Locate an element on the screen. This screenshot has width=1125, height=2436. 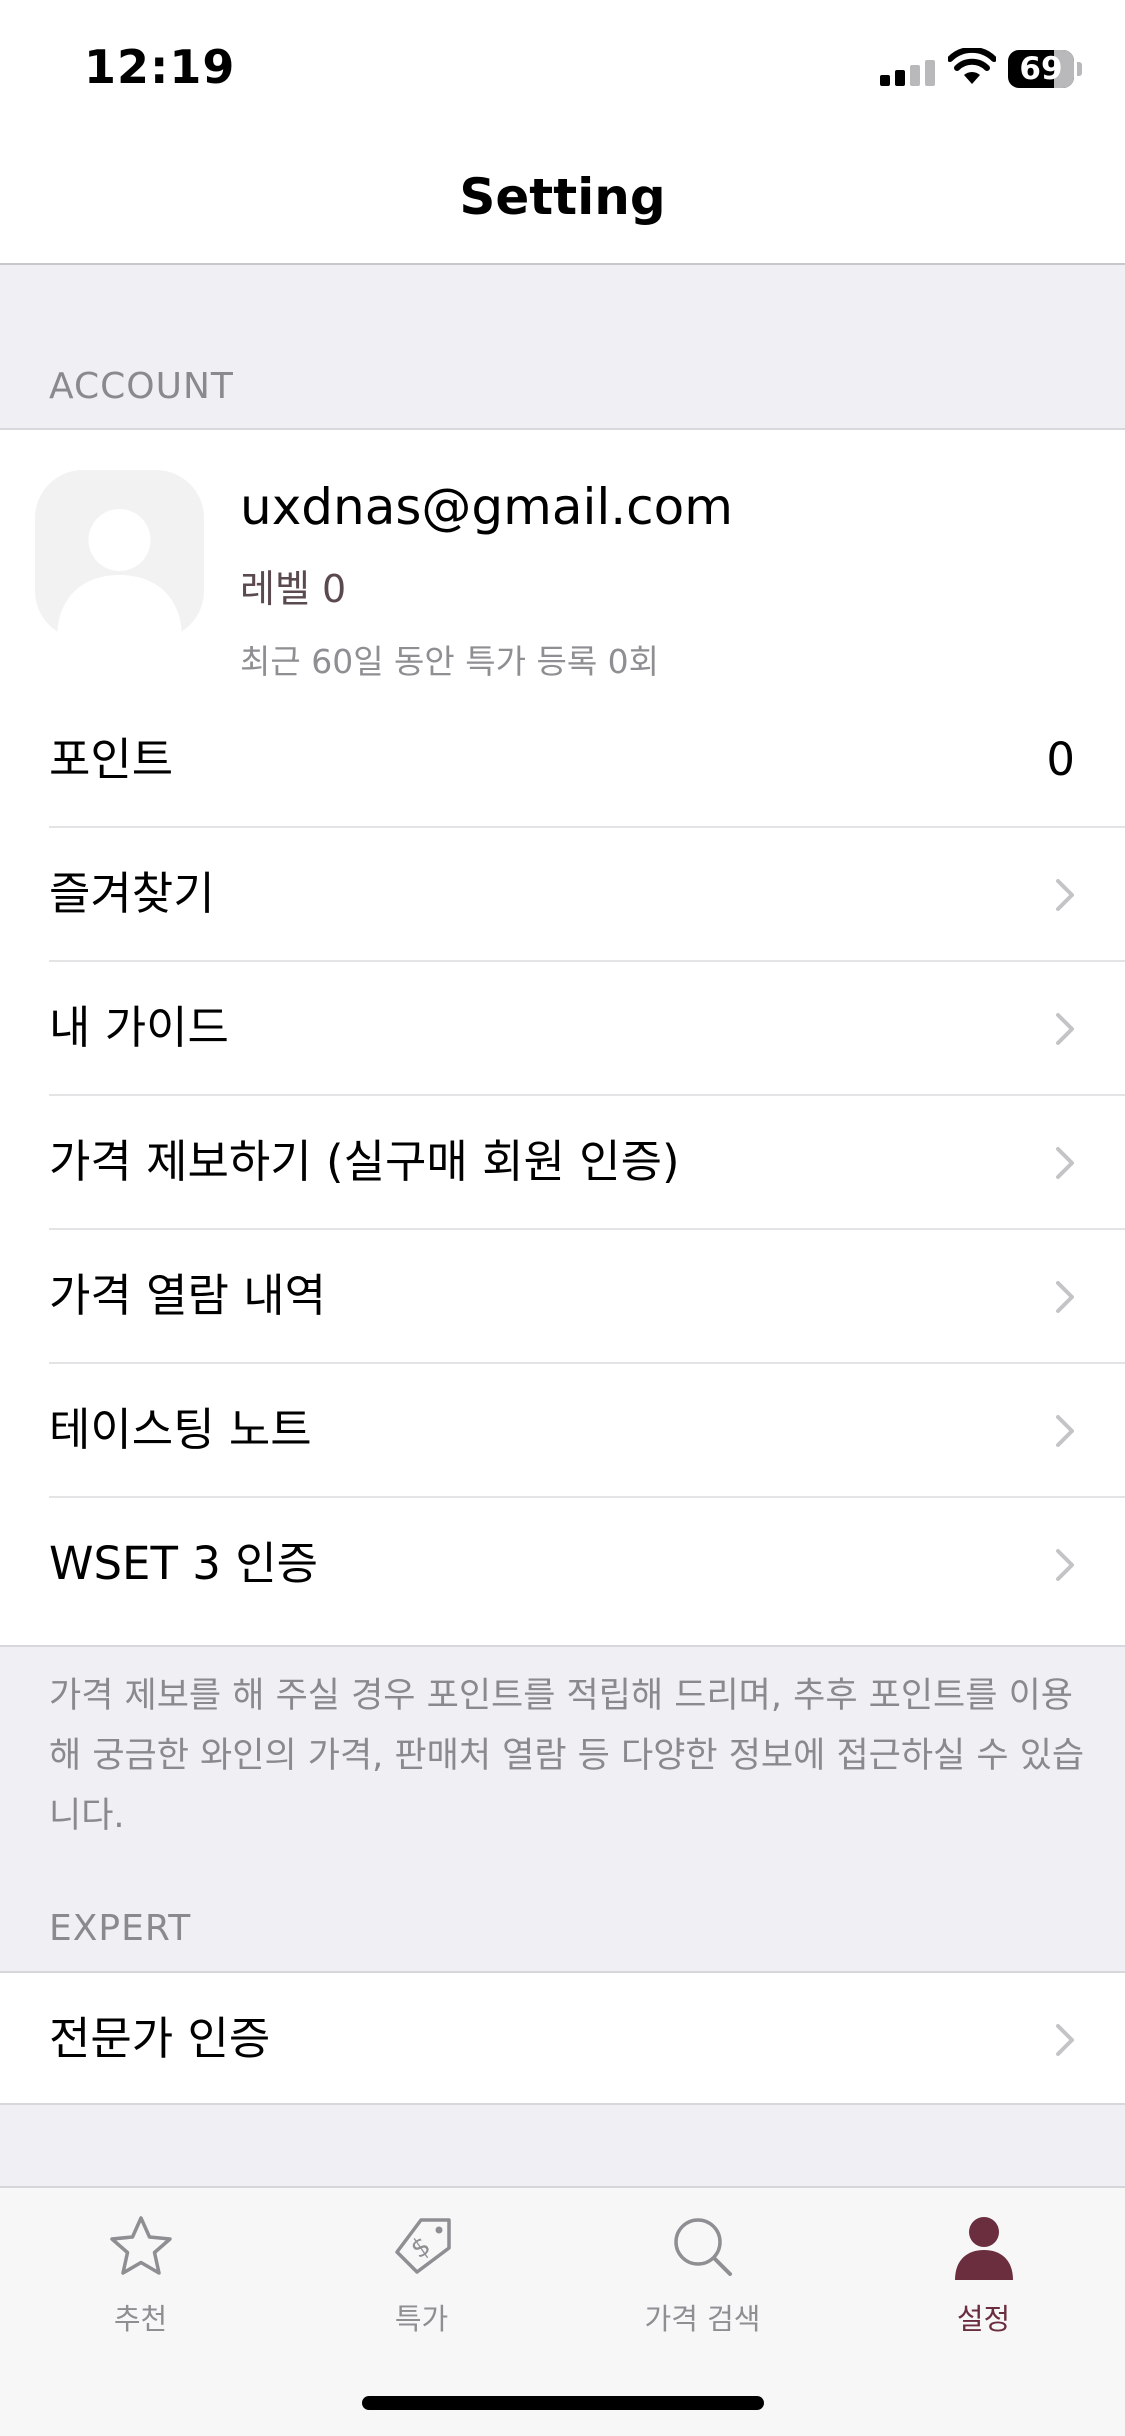
default-avatar-icon is located at coordinates (119, 574).